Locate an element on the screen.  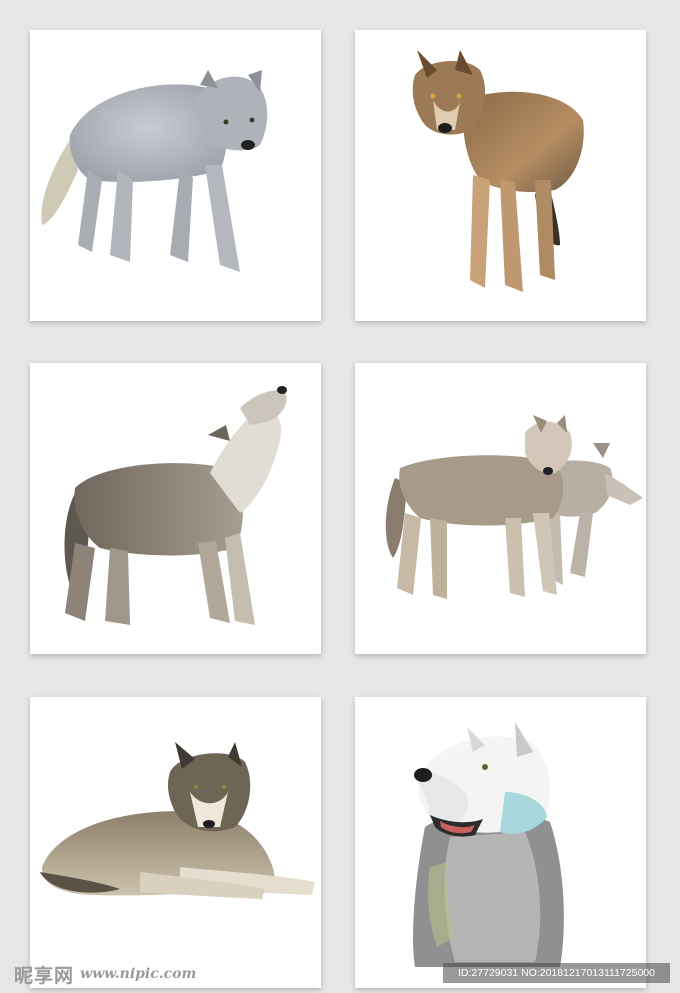
nipic-watermark: 昵享网 www.nipic.com is located at coordinates (105, 975).